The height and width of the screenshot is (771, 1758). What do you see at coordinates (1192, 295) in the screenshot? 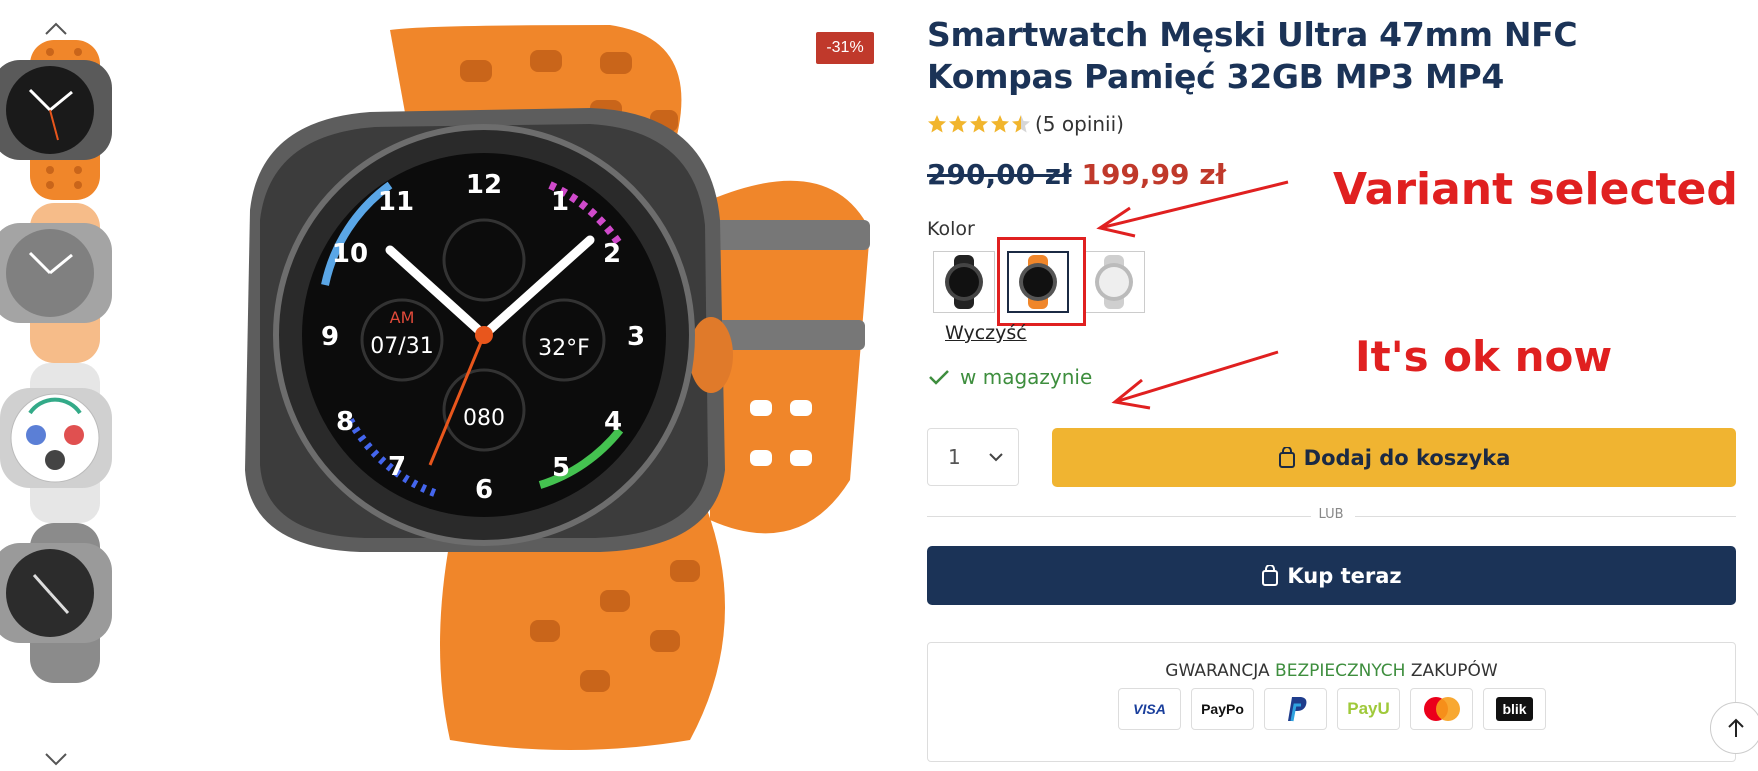
I see `annotation-arrows` at bounding box center [1192, 295].